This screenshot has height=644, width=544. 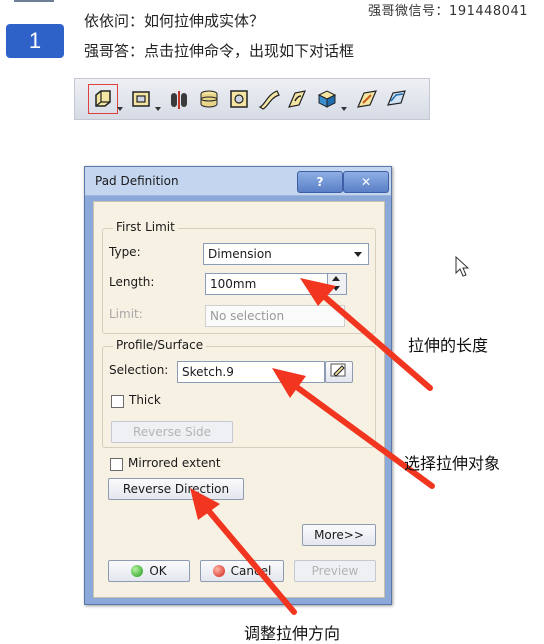 What do you see at coordinates (452, 463) in the screenshot?
I see `annotation-selection: 选择拉伸对象` at bounding box center [452, 463].